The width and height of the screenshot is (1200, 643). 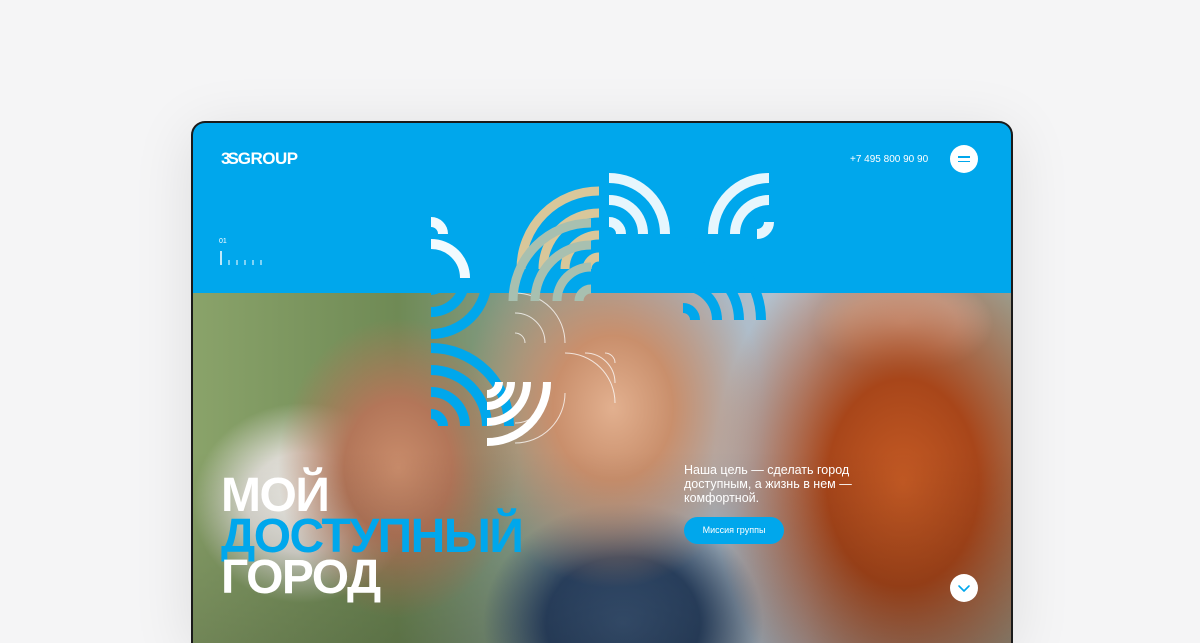 I want to click on phone-link: +7 495 800 90 90, so click(x=889, y=159).